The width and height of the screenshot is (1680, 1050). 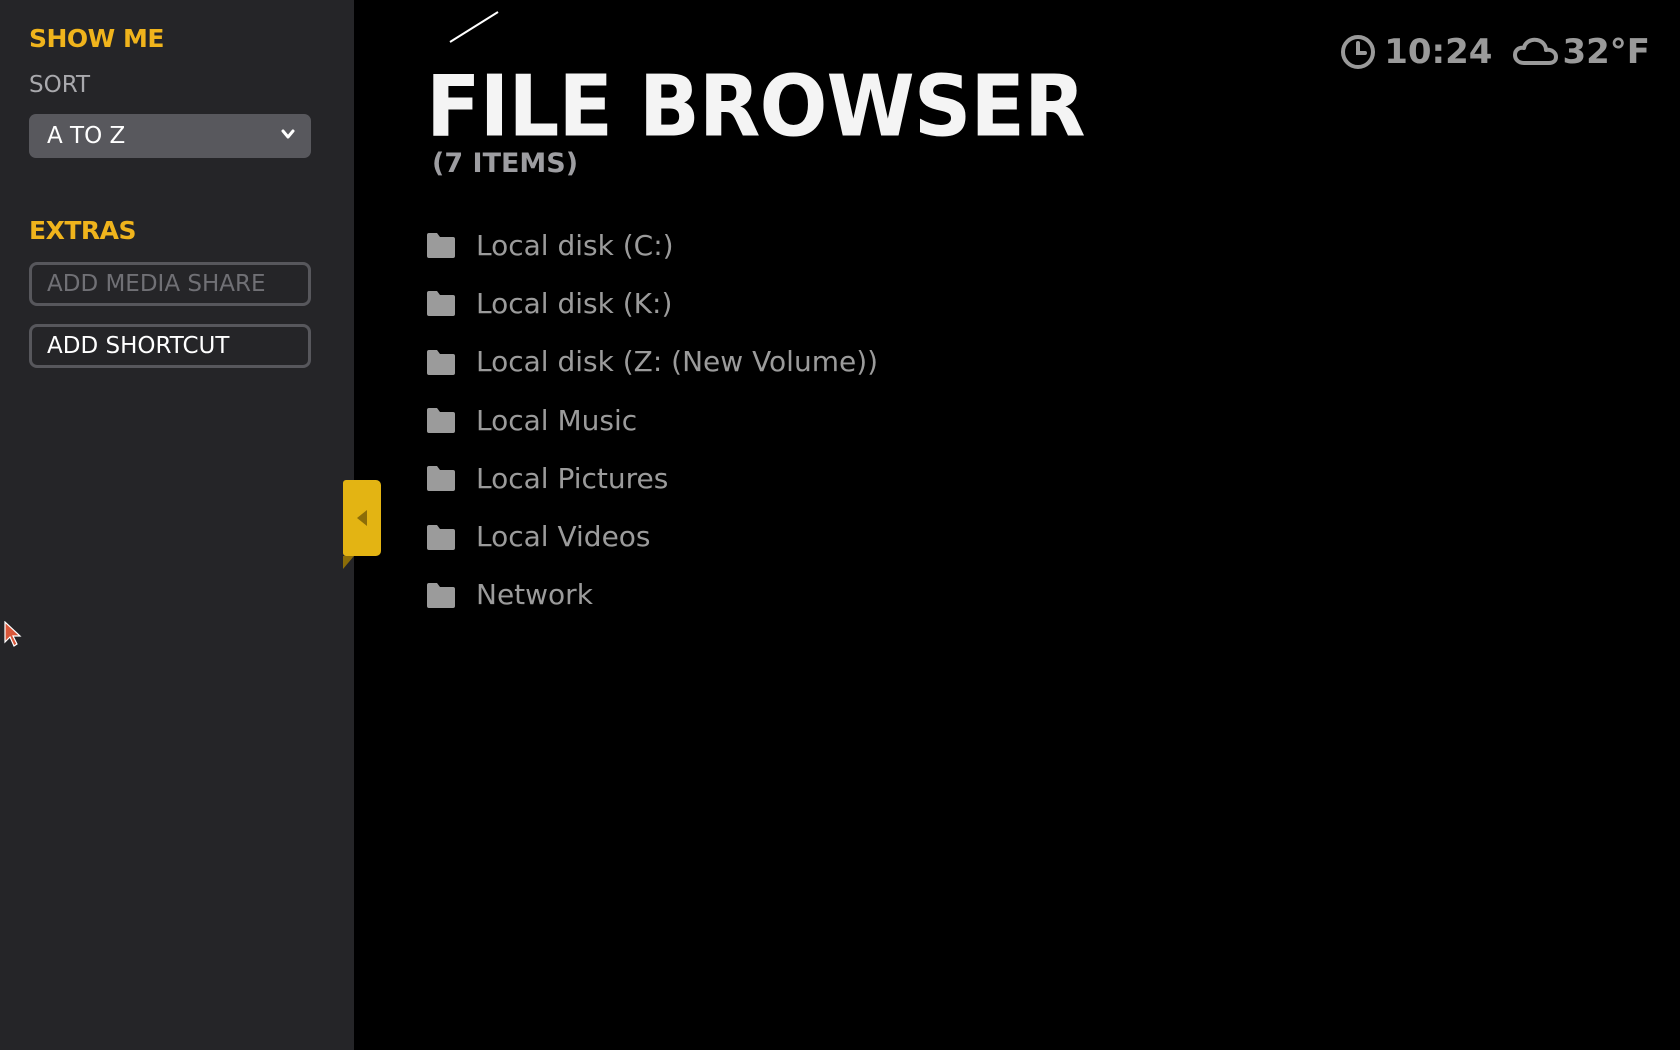 I want to click on item-count: (7 ITEMS), so click(x=505, y=163).